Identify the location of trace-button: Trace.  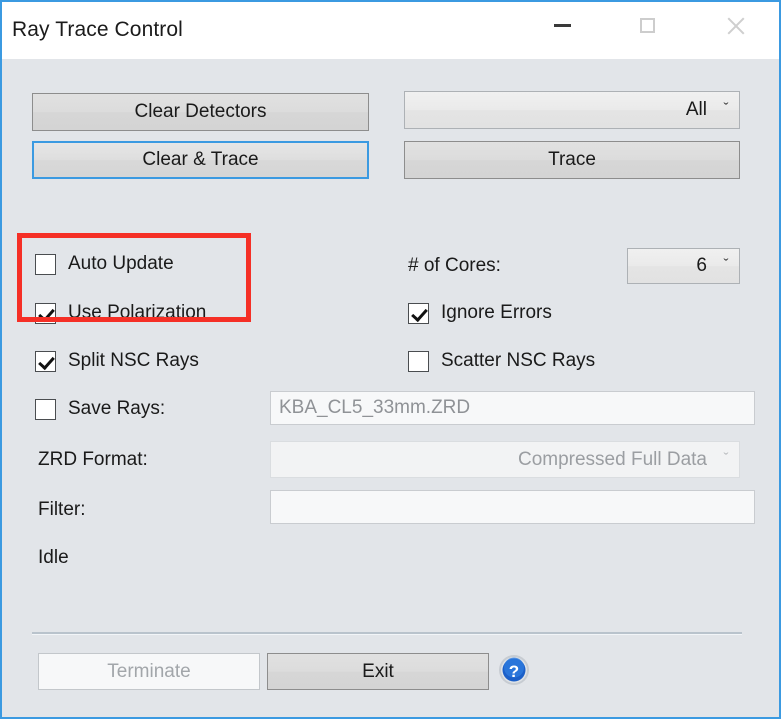
(572, 160).